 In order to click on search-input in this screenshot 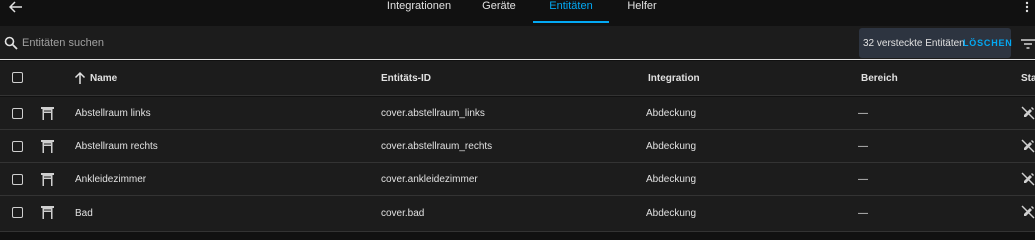, I will do `click(222, 43)`.